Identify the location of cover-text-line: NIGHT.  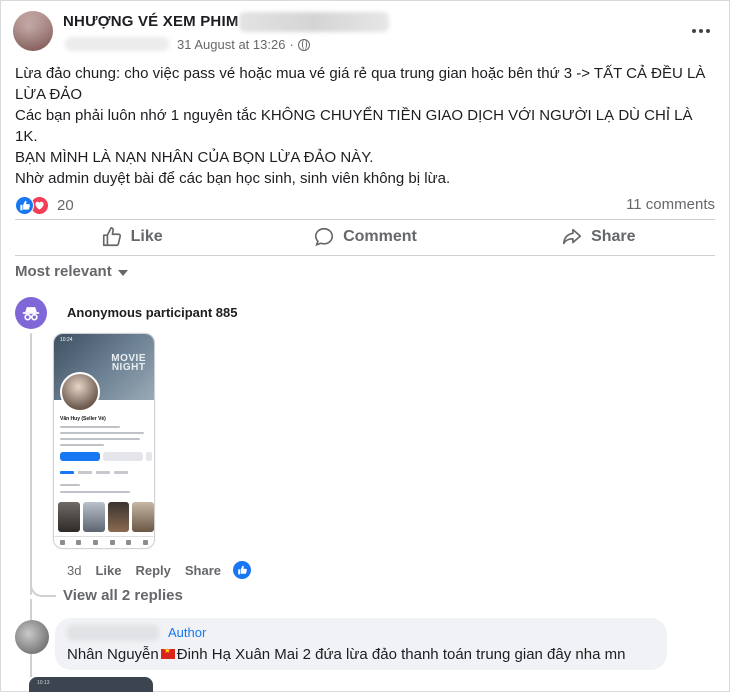
(128, 367).